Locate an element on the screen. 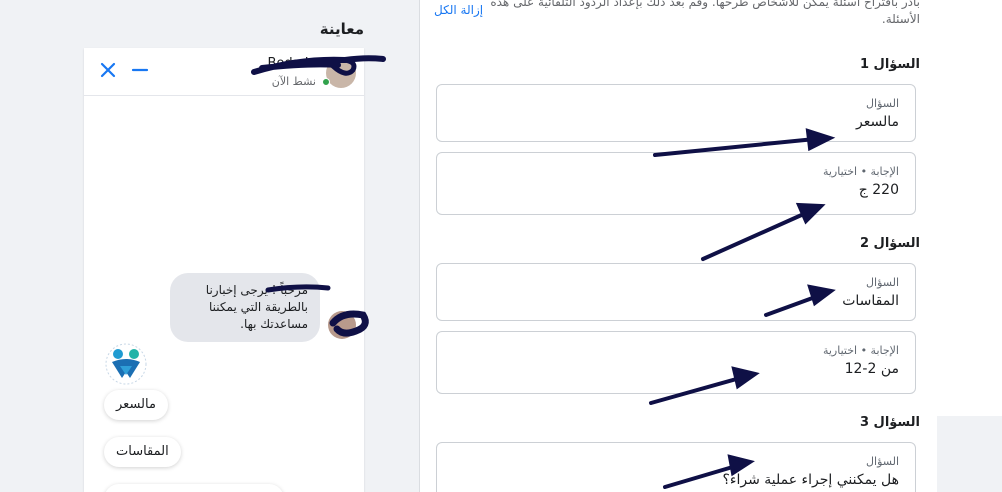  question-1-heading: السؤال 1 is located at coordinates (889, 64).